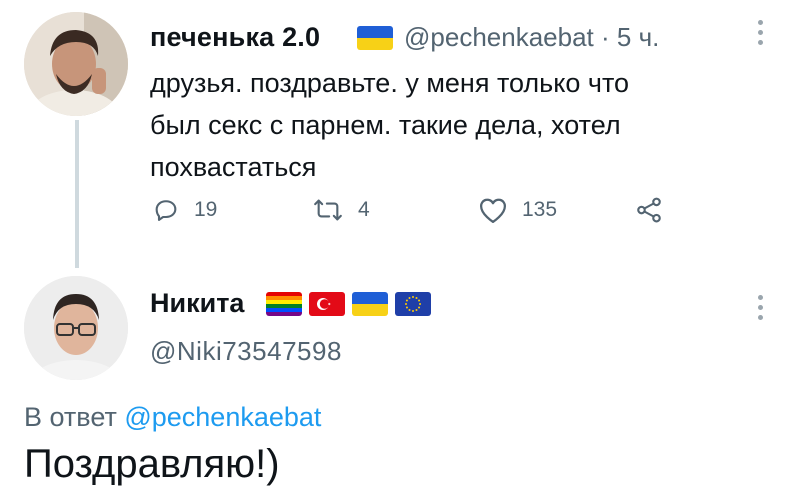 This screenshot has width=800, height=504. Describe the element at coordinates (630, 37) in the screenshot. I see `tweet-time: · 5 ч.` at that location.